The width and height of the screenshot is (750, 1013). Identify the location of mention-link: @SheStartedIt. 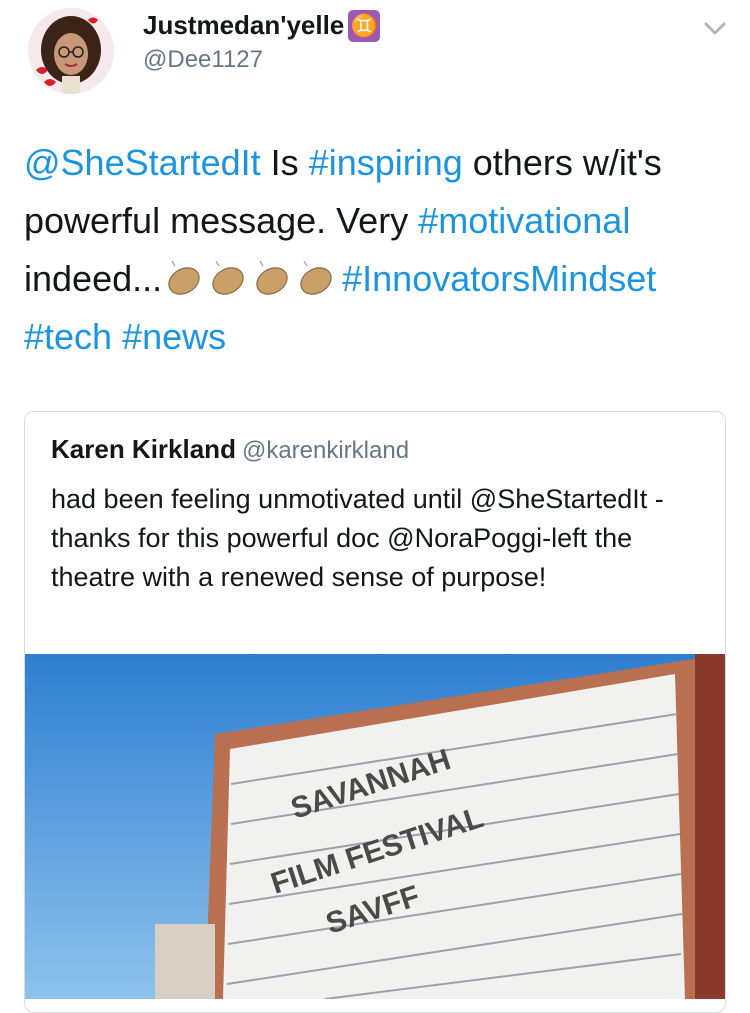
(142, 162).